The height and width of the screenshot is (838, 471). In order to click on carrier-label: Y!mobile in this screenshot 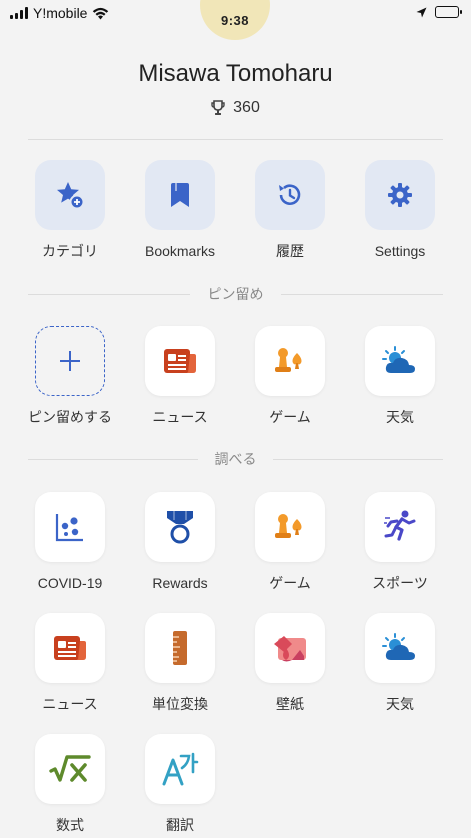, I will do `click(60, 13)`.